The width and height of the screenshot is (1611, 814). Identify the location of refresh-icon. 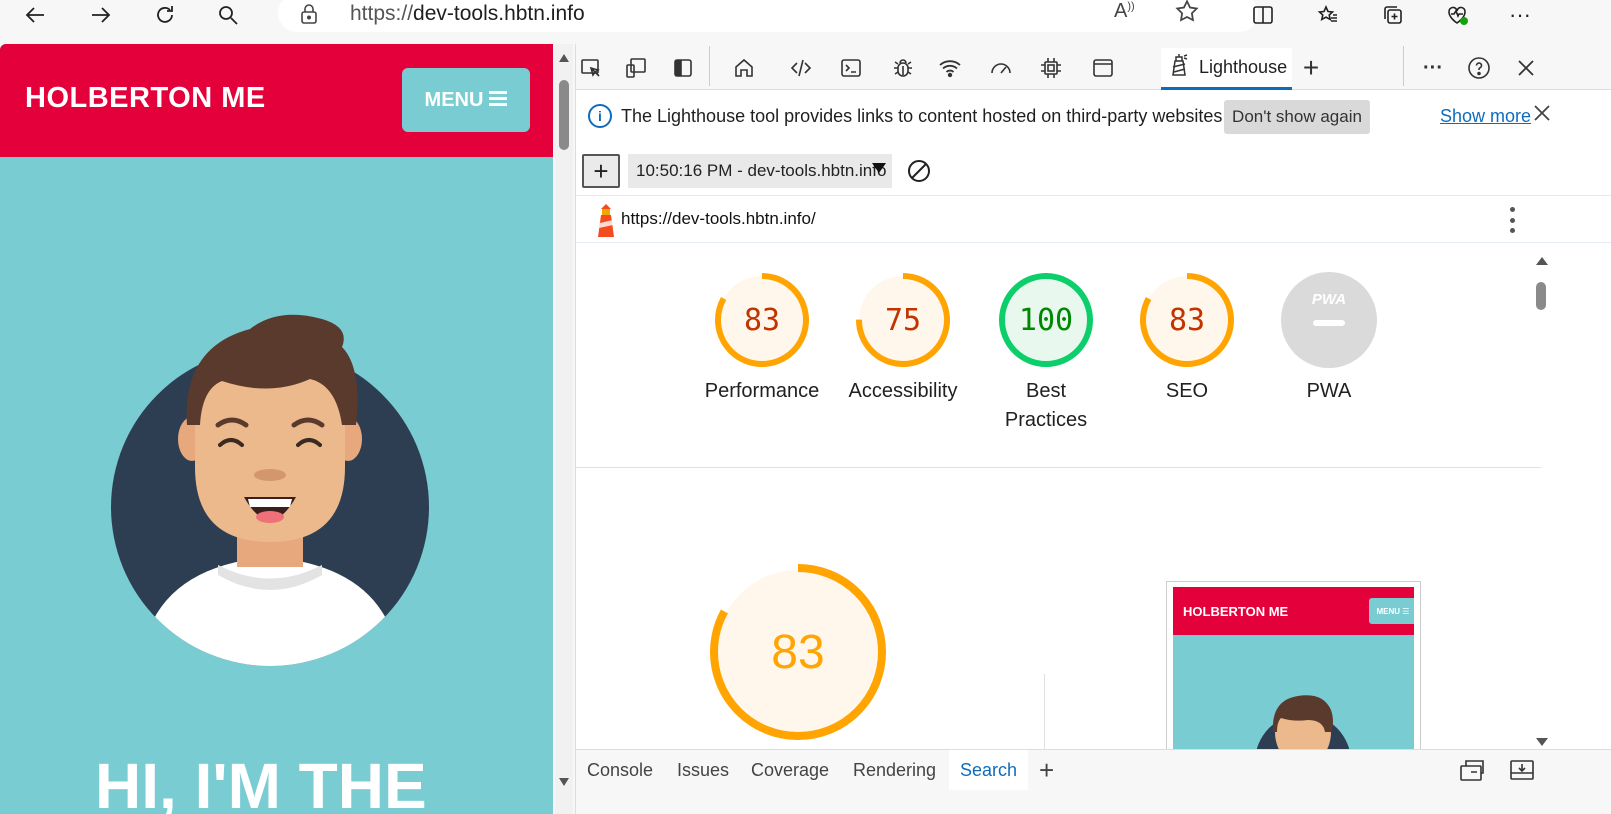
(165, 15).